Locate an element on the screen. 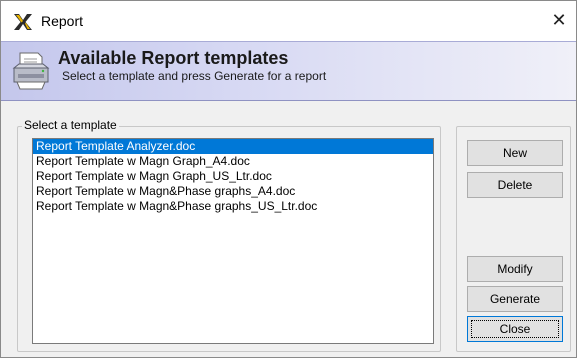 This screenshot has height=358, width=577. x-logo-icon is located at coordinates (23, 22).